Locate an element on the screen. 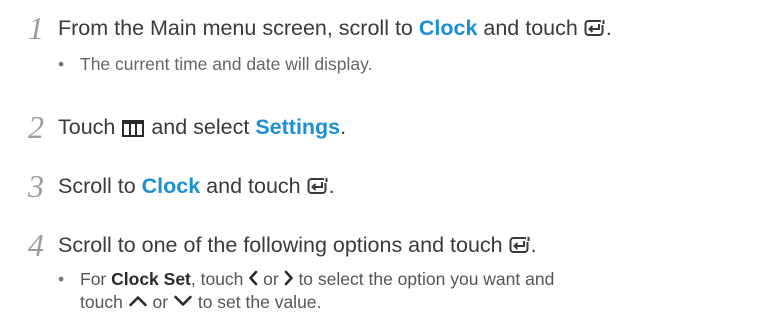 The width and height of the screenshot is (763, 328). option-clock-set: Clock Set is located at coordinates (151, 279).